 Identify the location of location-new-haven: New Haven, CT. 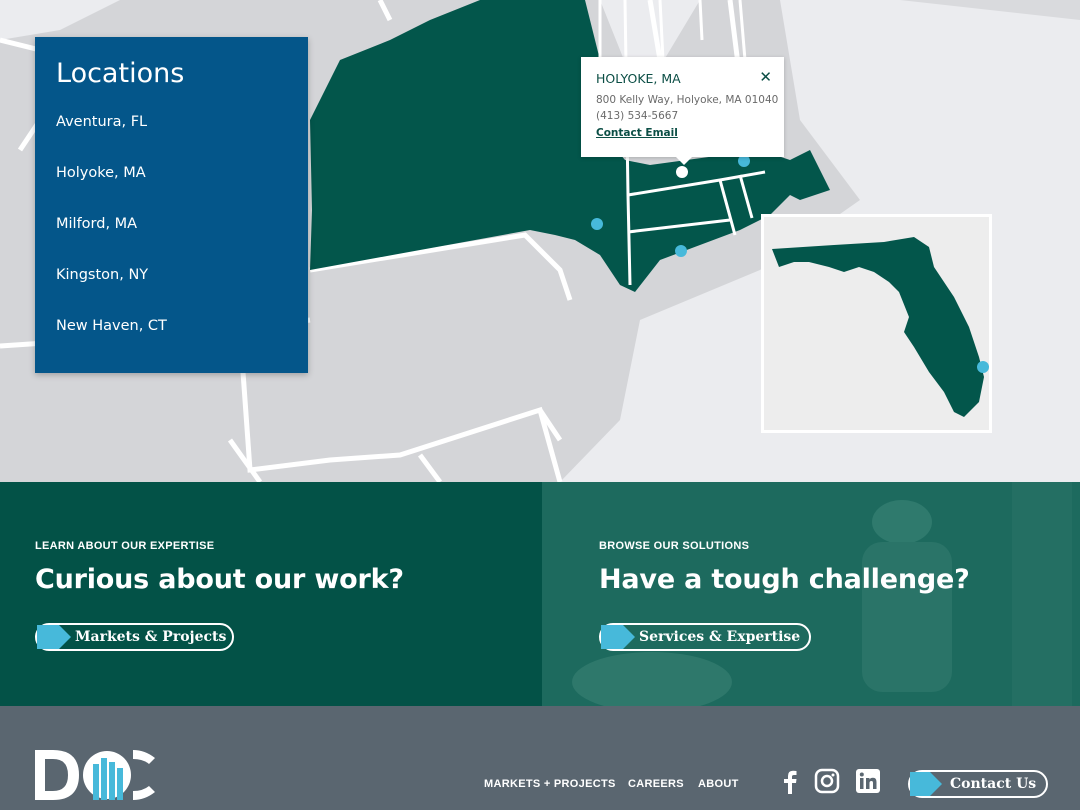
(111, 343).